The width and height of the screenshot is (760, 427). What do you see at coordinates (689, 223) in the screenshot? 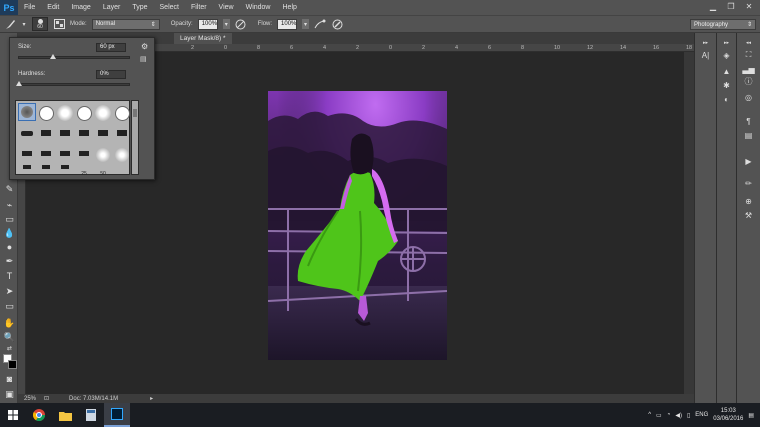
I see `vertical-scrollbar` at bounding box center [689, 223].